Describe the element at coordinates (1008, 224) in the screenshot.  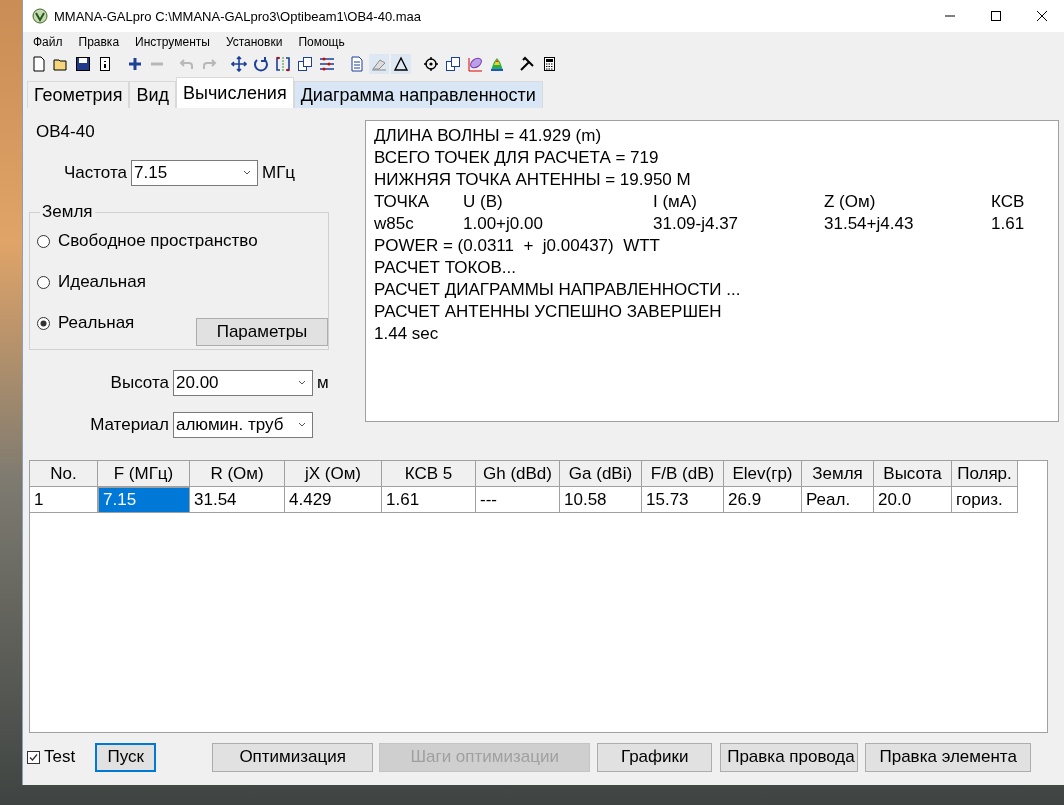
I see `output-value: 1.61` at that location.